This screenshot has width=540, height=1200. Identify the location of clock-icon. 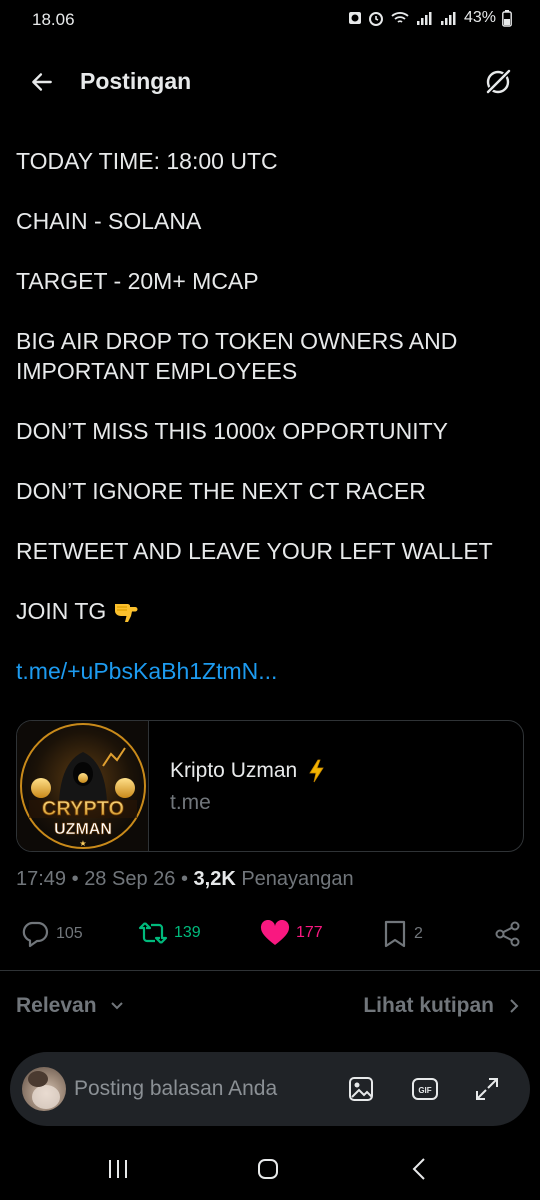
(375, 19).